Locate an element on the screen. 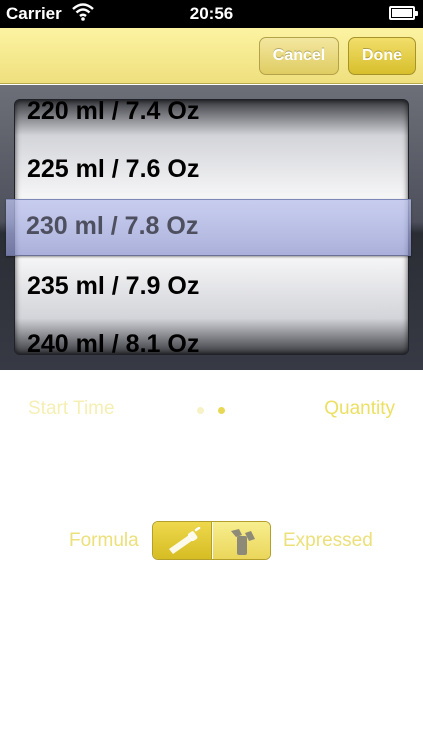 The height and width of the screenshot is (750, 423). toolbar: Cancel Done is located at coordinates (211, 56).